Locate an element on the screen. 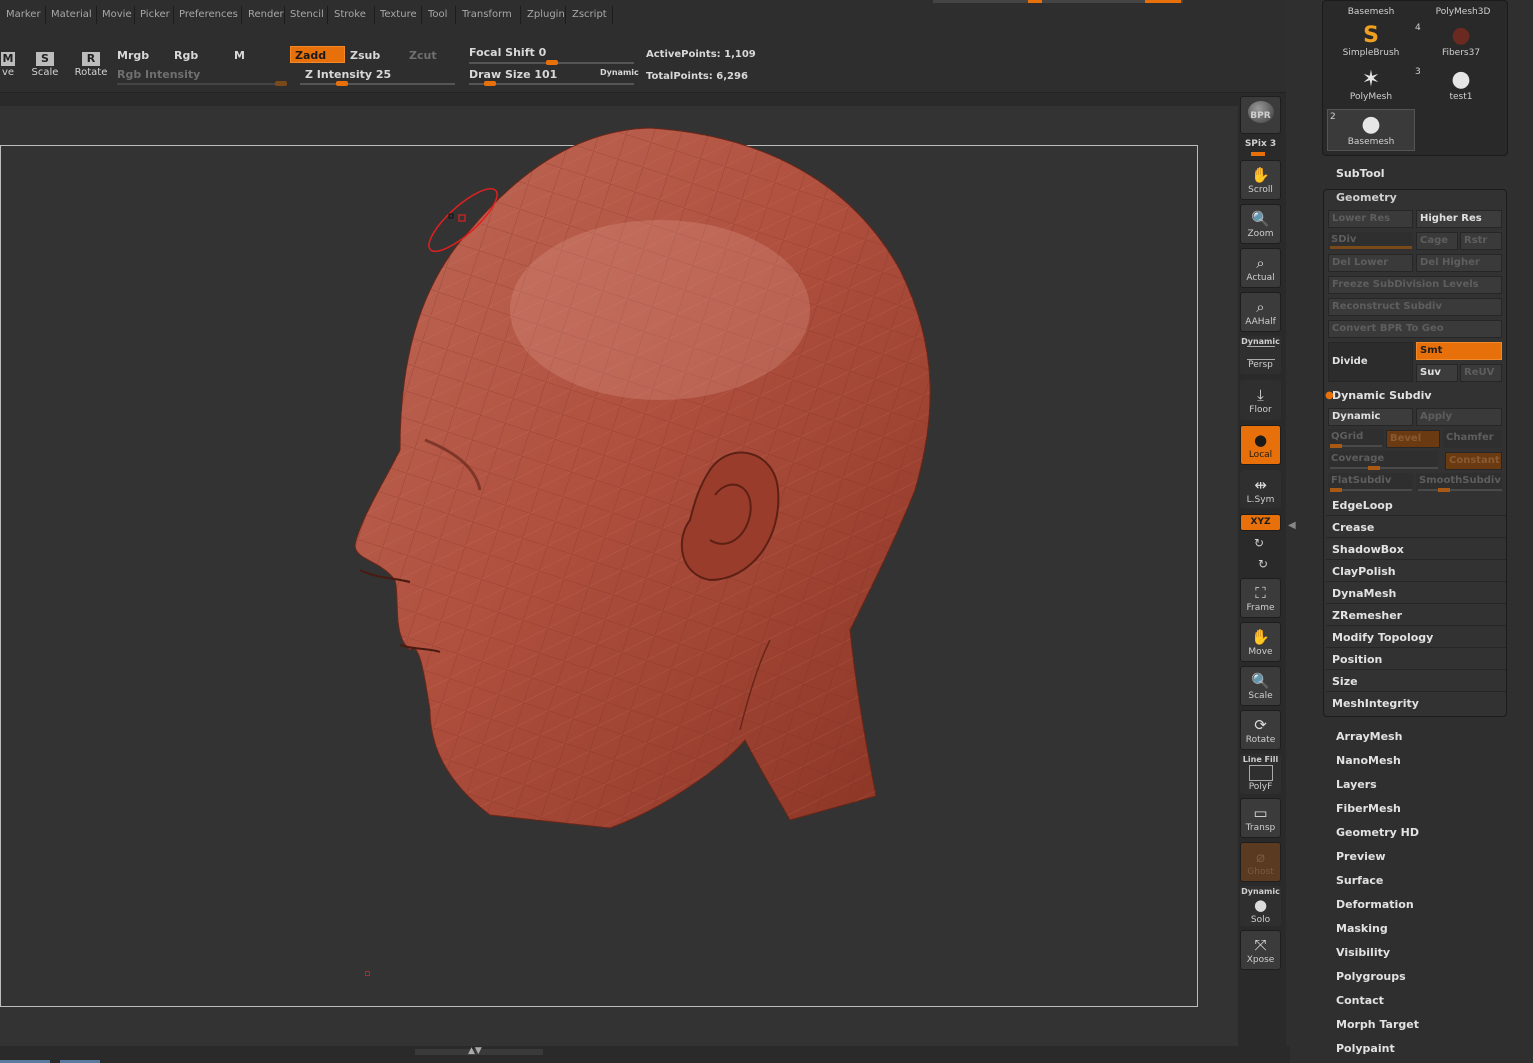 The width and height of the screenshot is (1533, 1063). visibility-section: Visibility is located at coordinates (1363, 952).